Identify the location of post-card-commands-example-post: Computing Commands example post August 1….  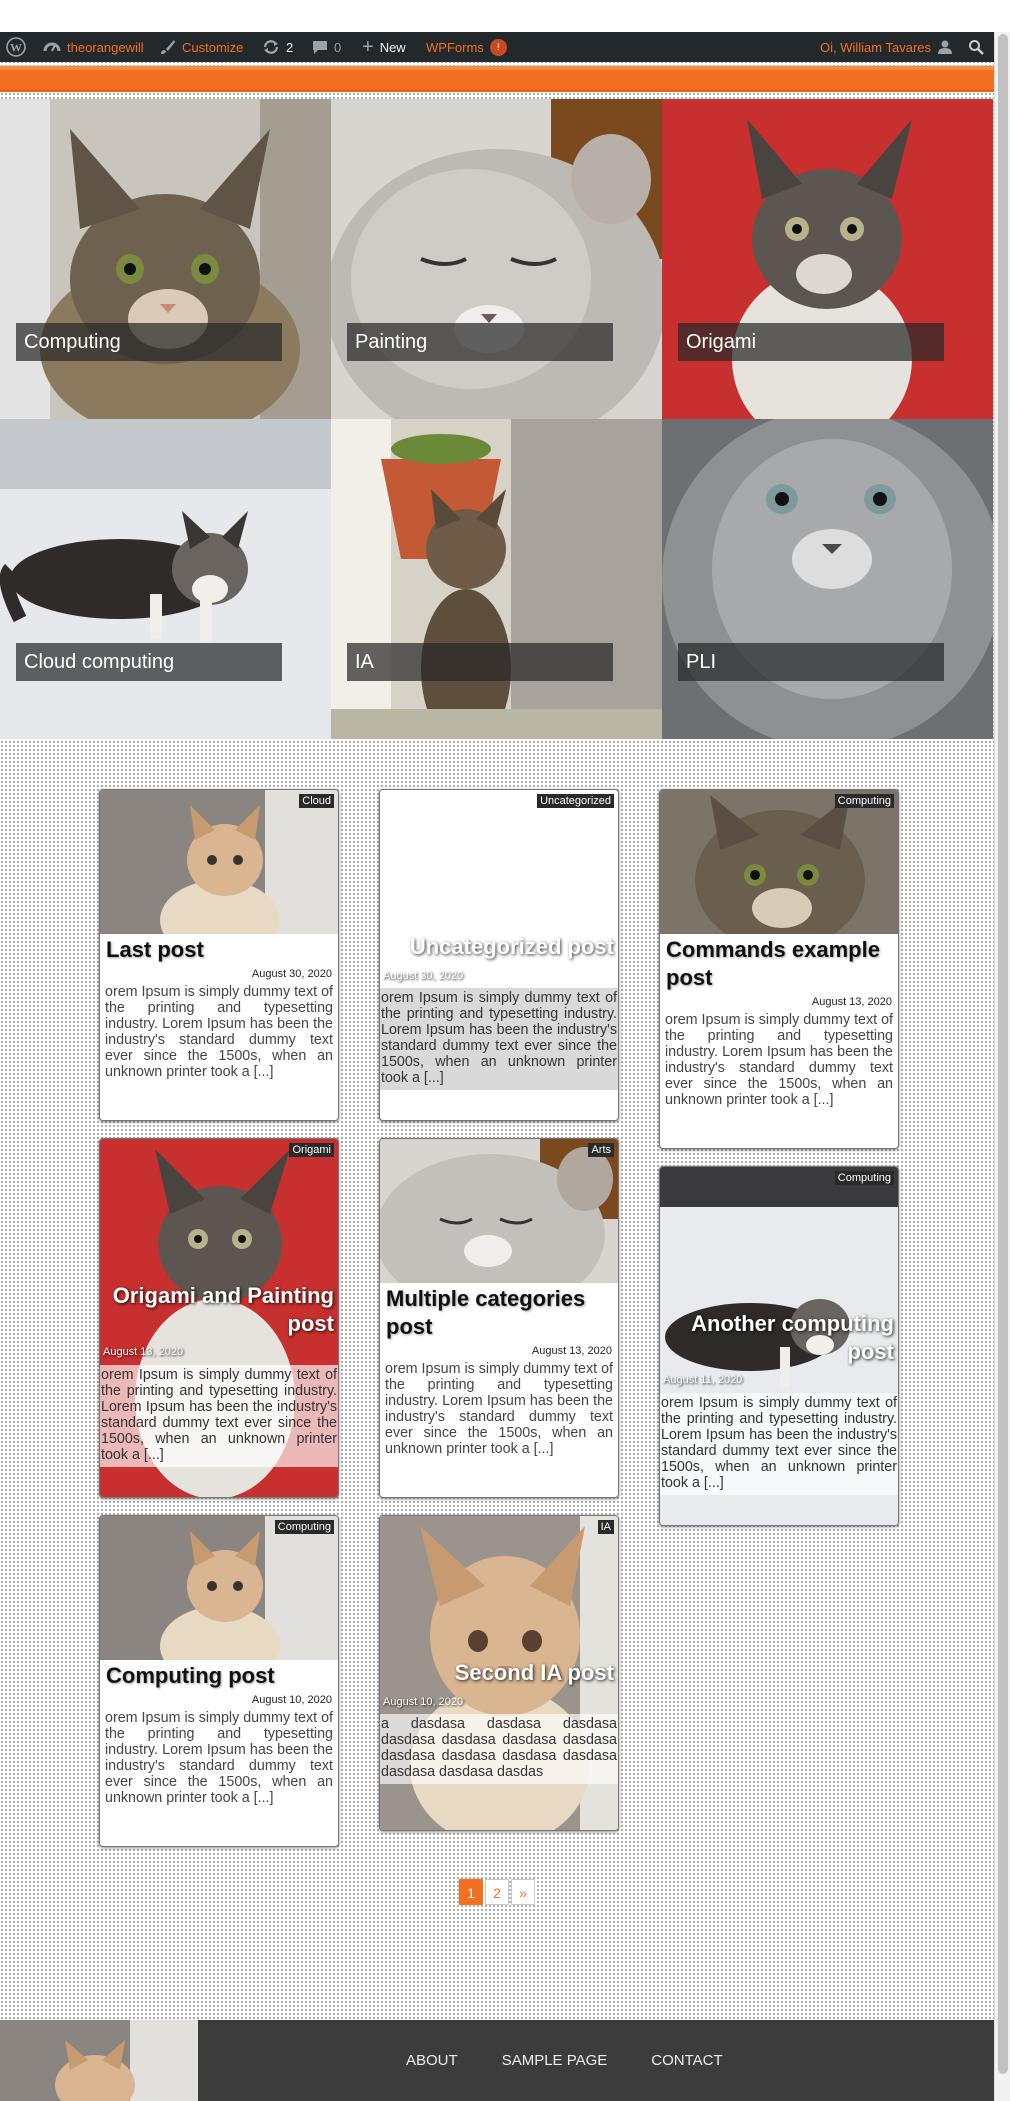
(779, 969).